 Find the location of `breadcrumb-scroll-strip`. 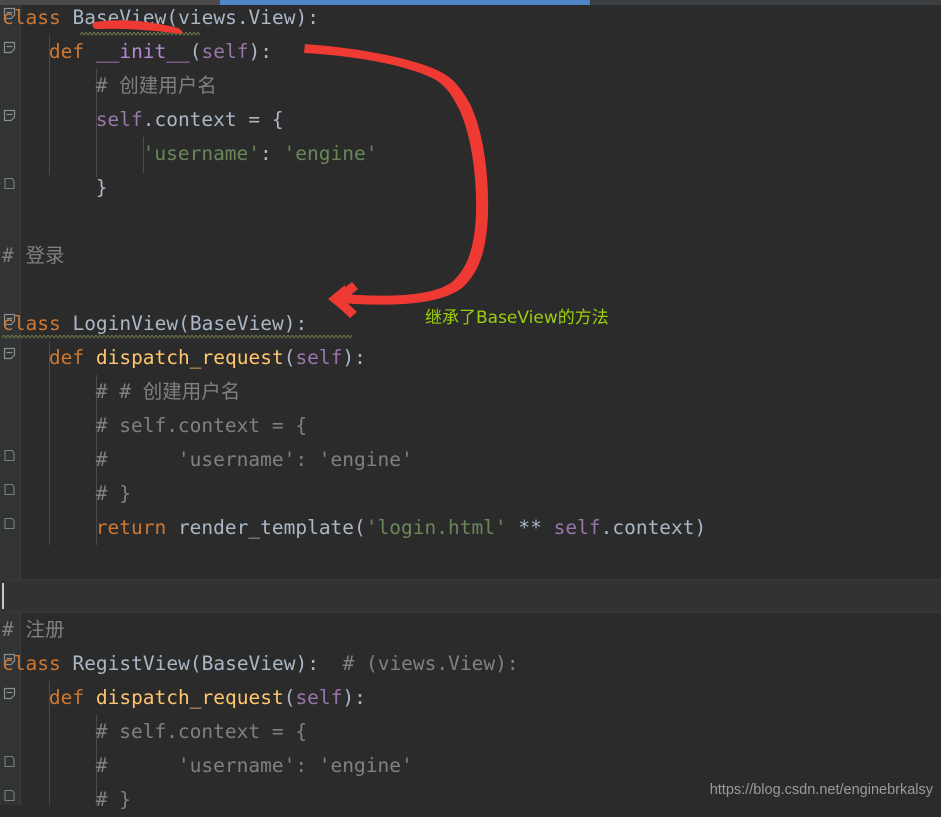

breadcrumb-scroll-strip is located at coordinates (470, 2).